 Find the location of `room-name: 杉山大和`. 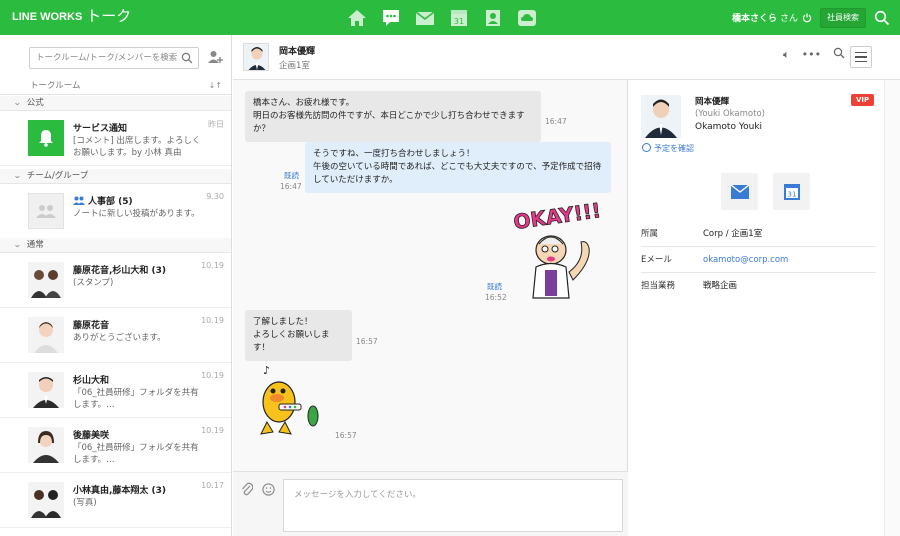

room-name: 杉山大和 is located at coordinates (91, 381).